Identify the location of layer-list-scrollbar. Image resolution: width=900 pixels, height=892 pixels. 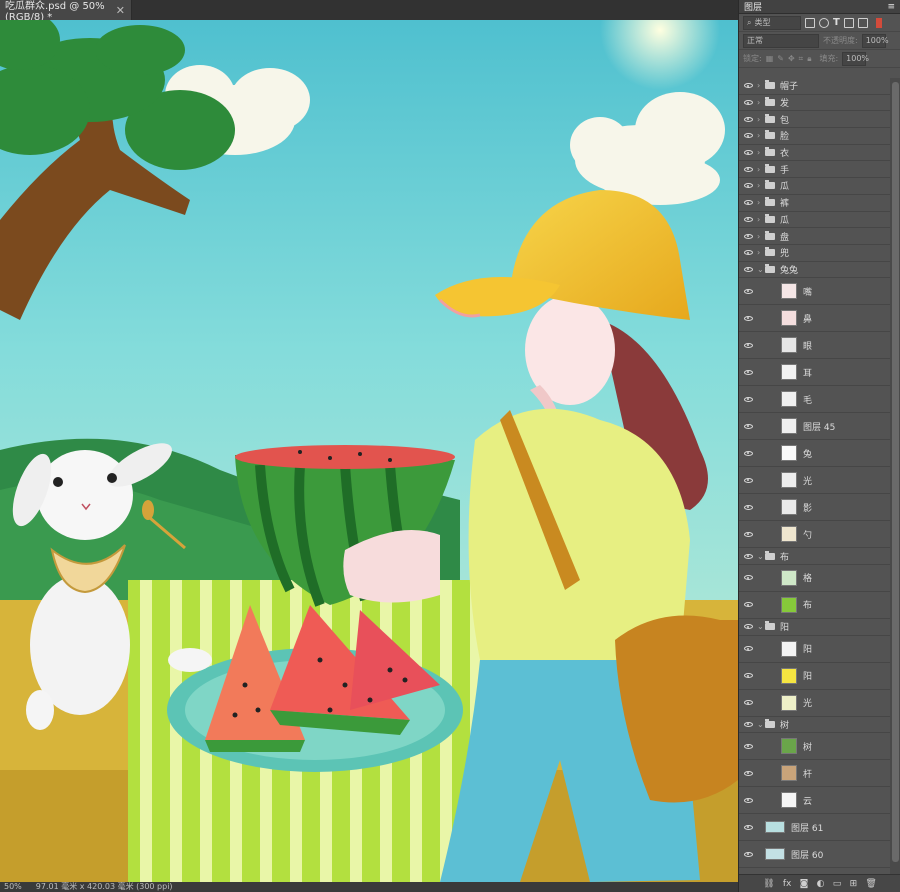
(895, 476).